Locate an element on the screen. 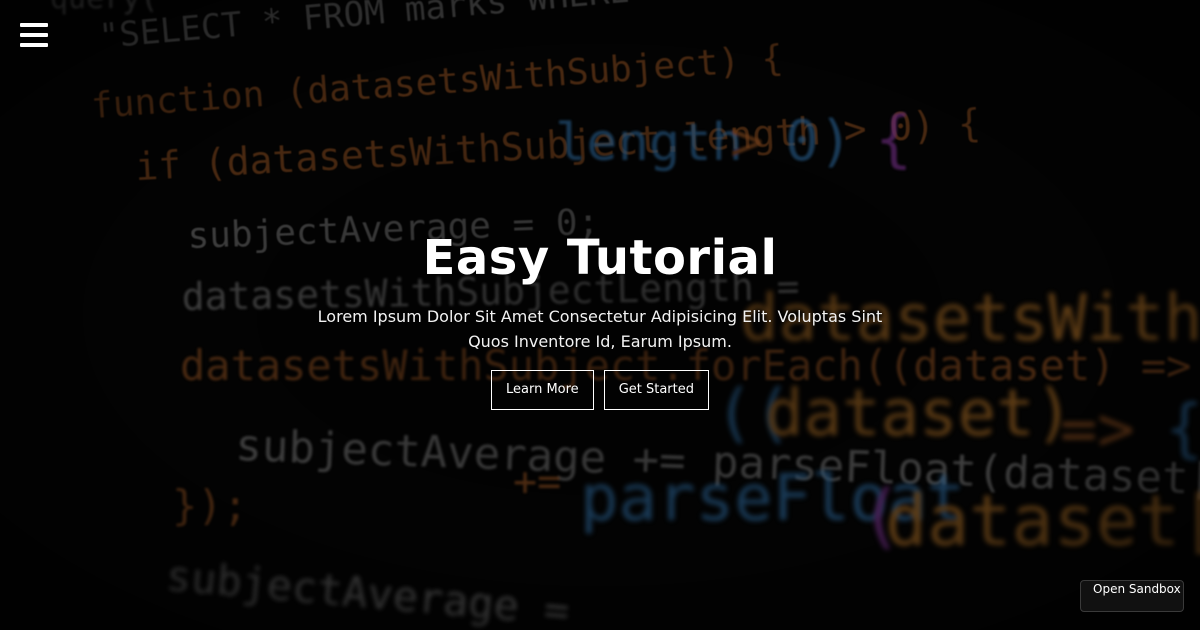 This screenshot has width=1200, height=630. svg-text: 0) is located at coordinates (818, 141).